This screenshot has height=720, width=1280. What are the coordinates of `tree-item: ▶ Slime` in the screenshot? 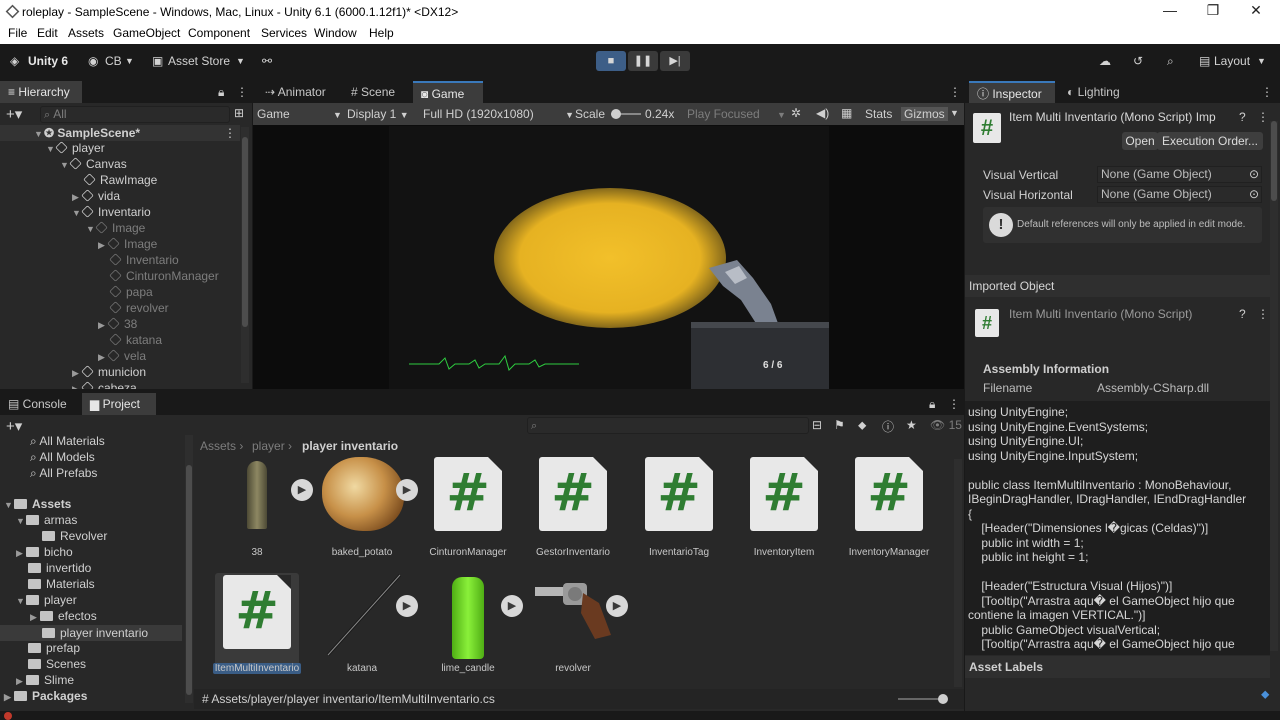 It's located at (45, 680).